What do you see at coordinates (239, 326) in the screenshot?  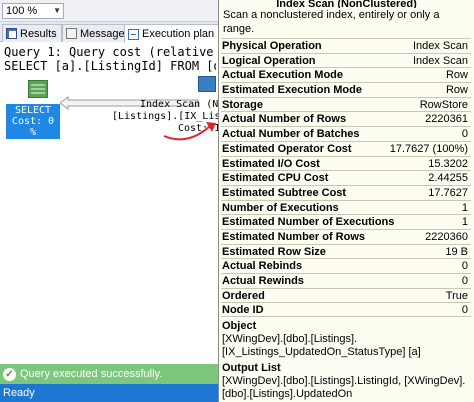 I see `object-heading: Object` at bounding box center [239, 326].